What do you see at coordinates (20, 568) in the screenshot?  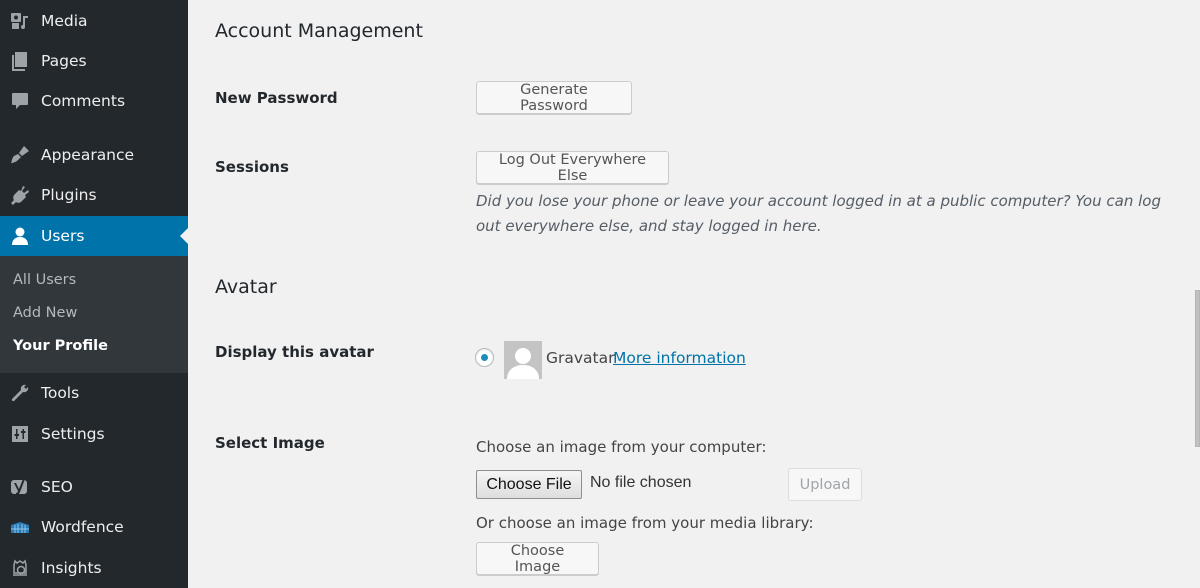 I see `insights-icon` at bounding box center [20, 568].